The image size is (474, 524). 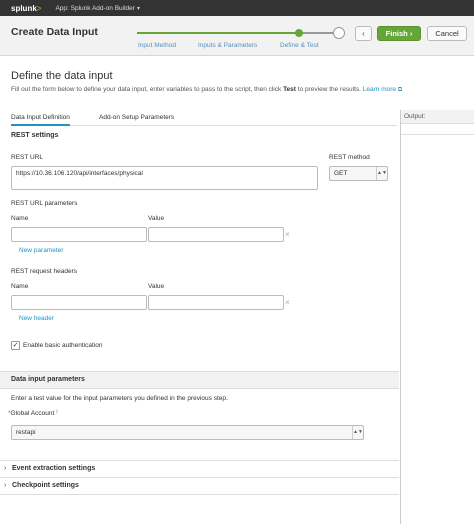 What do you see at coordinates (136, 117) in the screenshot?
I see `tab-addon-setup-parameters: Add-on Setup Parameters` at bounding box center [136, 117].